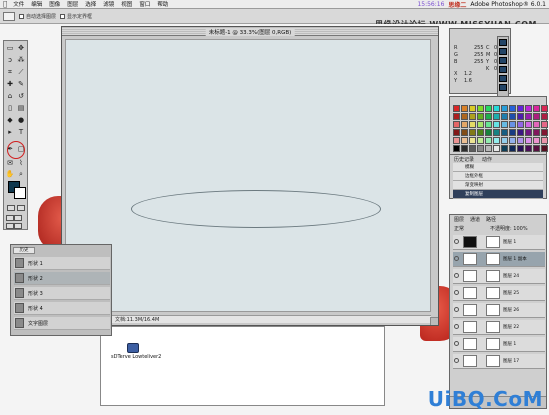  I want to click on crop-tool-icon: ⌗, so click(10, 72).